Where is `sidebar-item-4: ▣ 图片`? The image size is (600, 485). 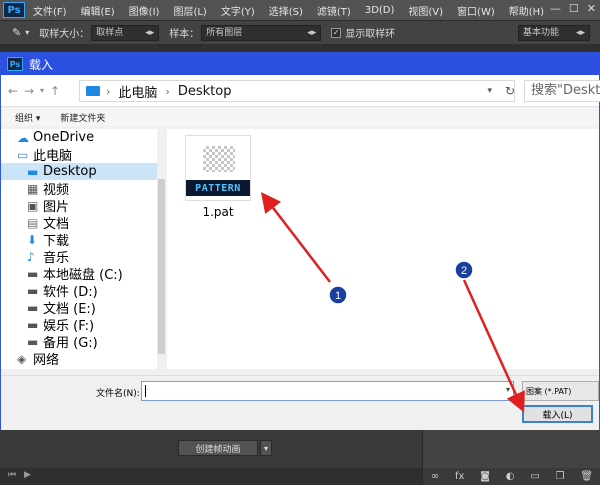
sidebar-item-4: ▣ 图片 is located at coordinates (83, 206).